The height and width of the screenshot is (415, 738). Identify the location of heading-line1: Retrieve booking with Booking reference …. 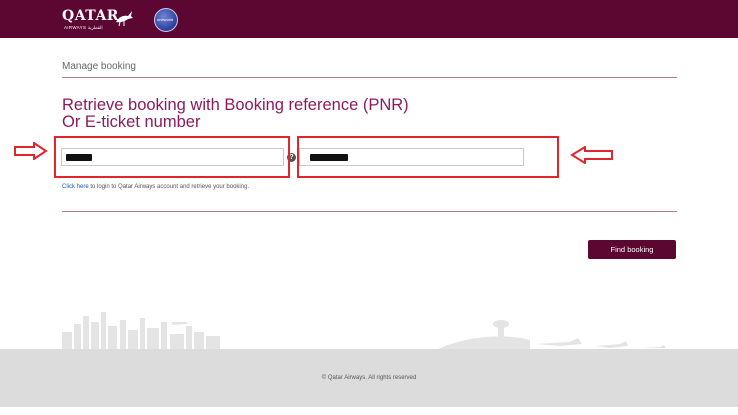
(235, 105).